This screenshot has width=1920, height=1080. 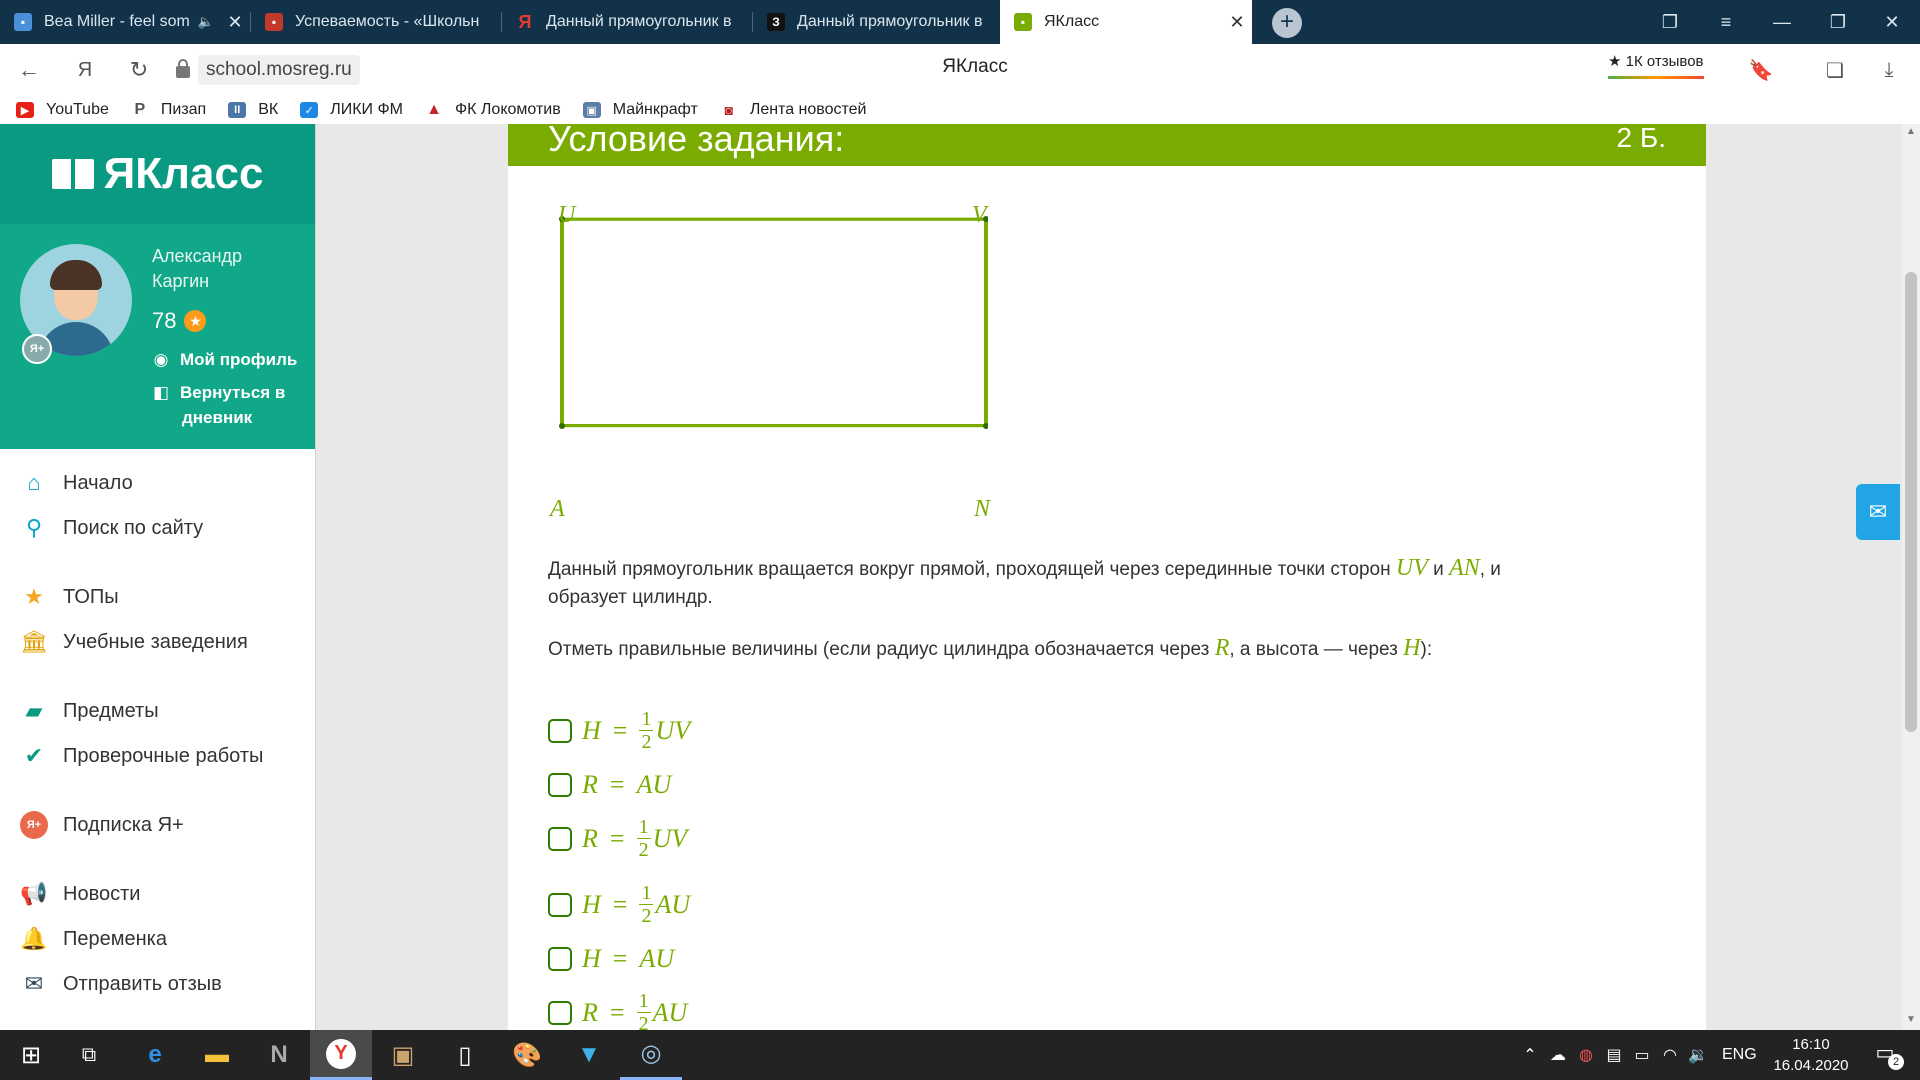 What do you see at coordinates (341, 1055) in the screenshot?
I see `yandex-browser-icon: Y` at bounding box center [341, 1055].